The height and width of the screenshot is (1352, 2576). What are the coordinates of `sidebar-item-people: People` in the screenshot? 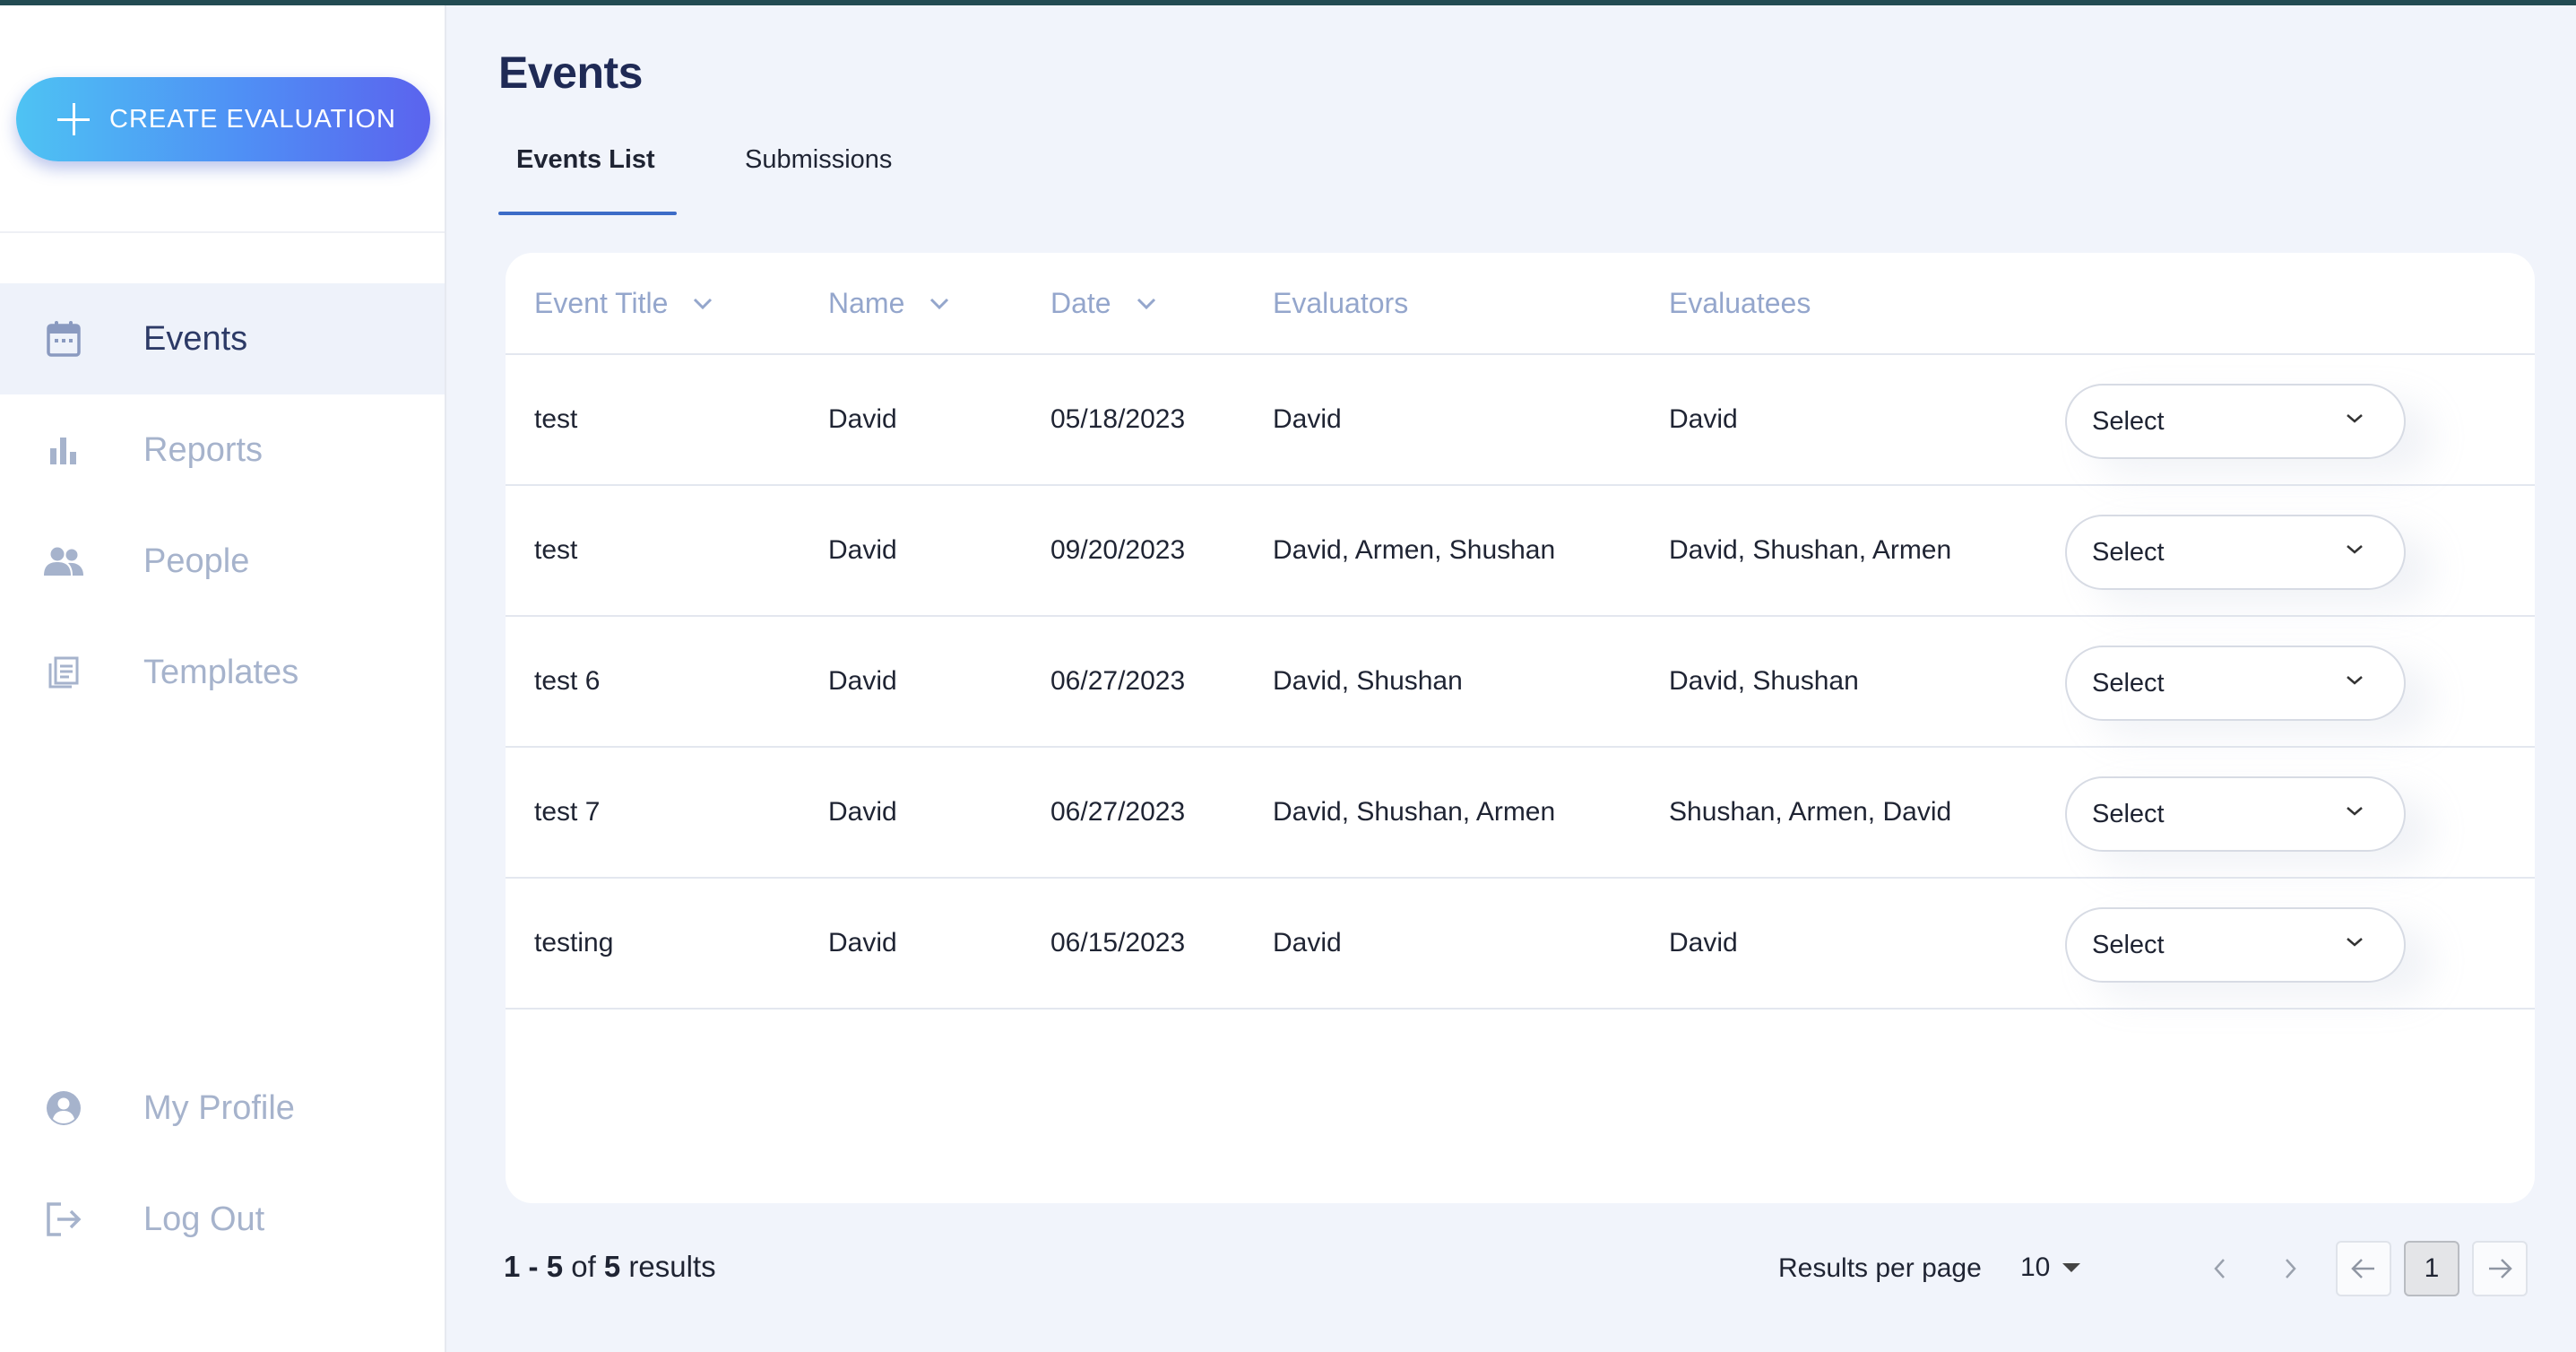 It's located at (222, 561).